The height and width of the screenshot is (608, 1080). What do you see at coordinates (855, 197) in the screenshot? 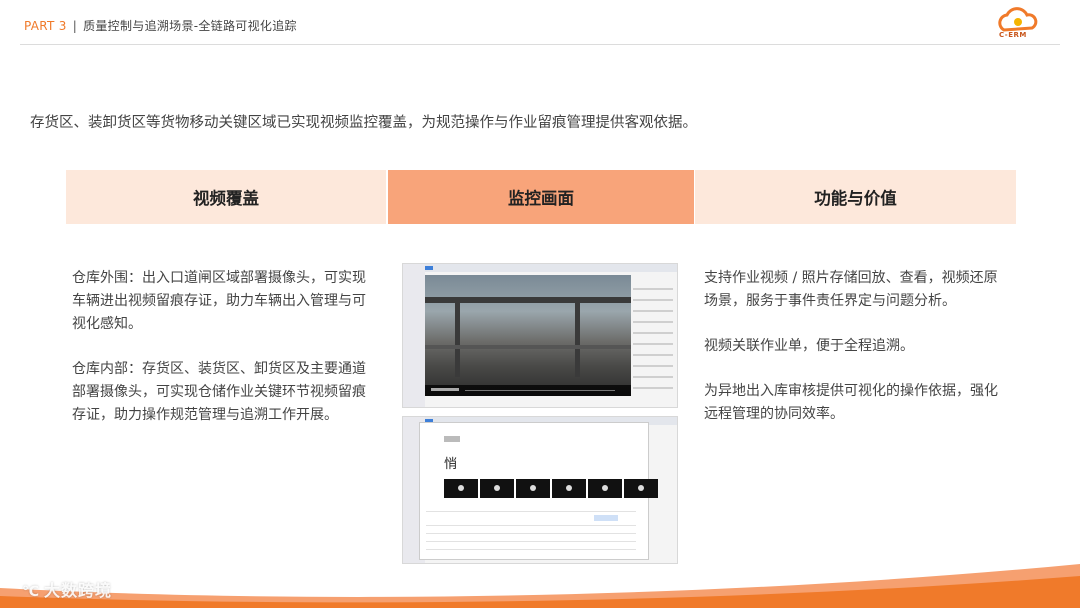
I see `column-header-function-value: 功能与价值` at bounding box center [855, 197].